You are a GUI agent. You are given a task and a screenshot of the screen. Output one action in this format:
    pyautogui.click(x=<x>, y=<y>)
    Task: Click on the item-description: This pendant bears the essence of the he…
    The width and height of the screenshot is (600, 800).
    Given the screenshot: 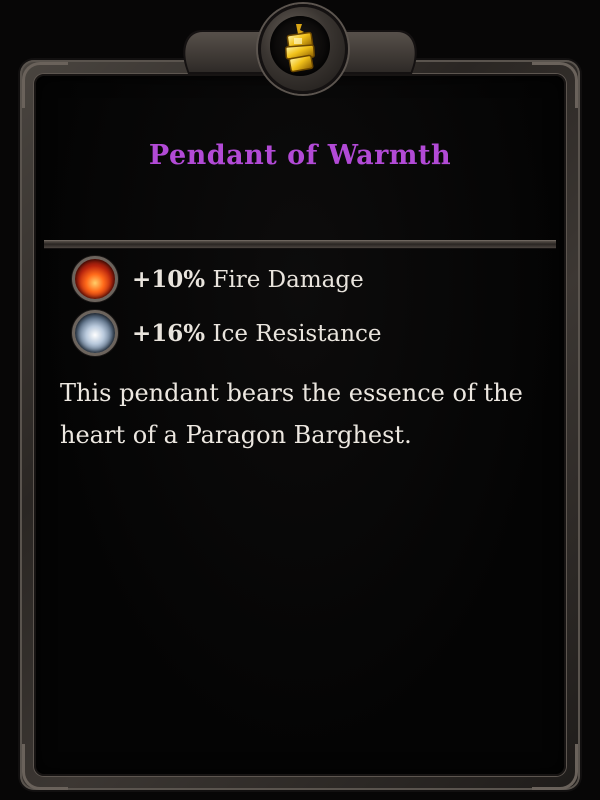 What is the action you would take?
    pyautogui.click(x=291, y=414)
    